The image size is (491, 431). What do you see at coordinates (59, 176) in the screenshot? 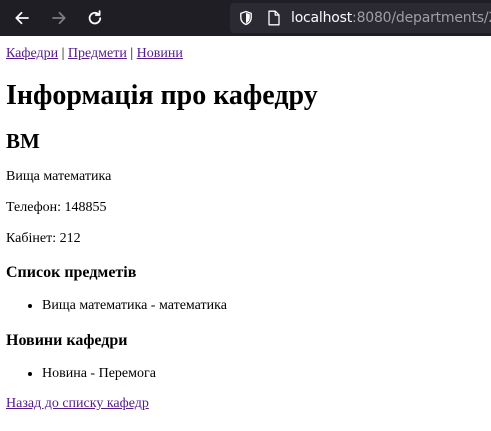
I see `department-name: Вища математика` at bounding box center [59, 176].